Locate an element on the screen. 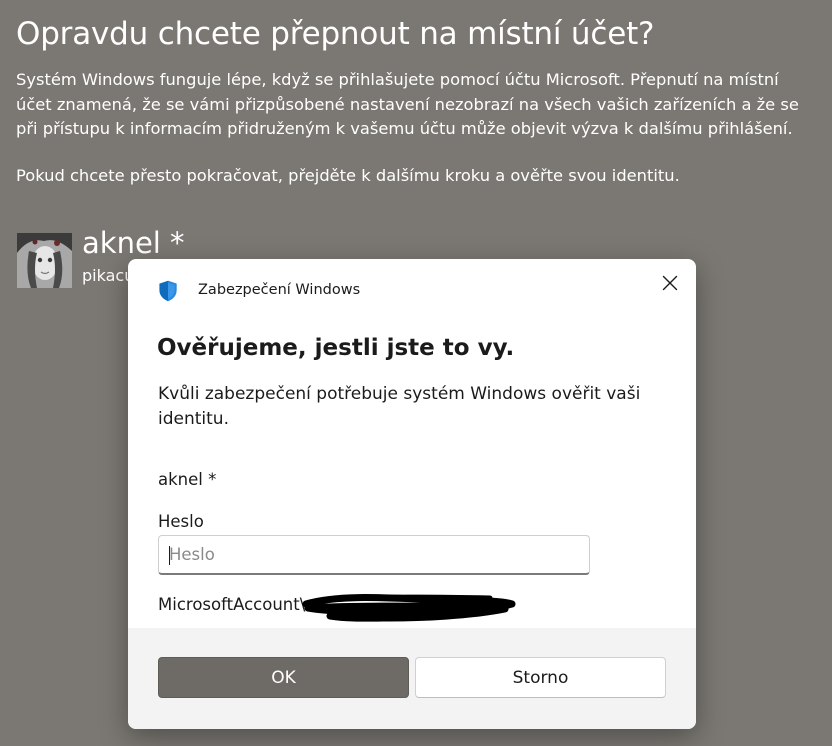 Image resolution: width=832 pixels, height=746 pixels. dialog-heading: Ověřujeme, jestli jste to vy. is located at coordinates (336, 348).